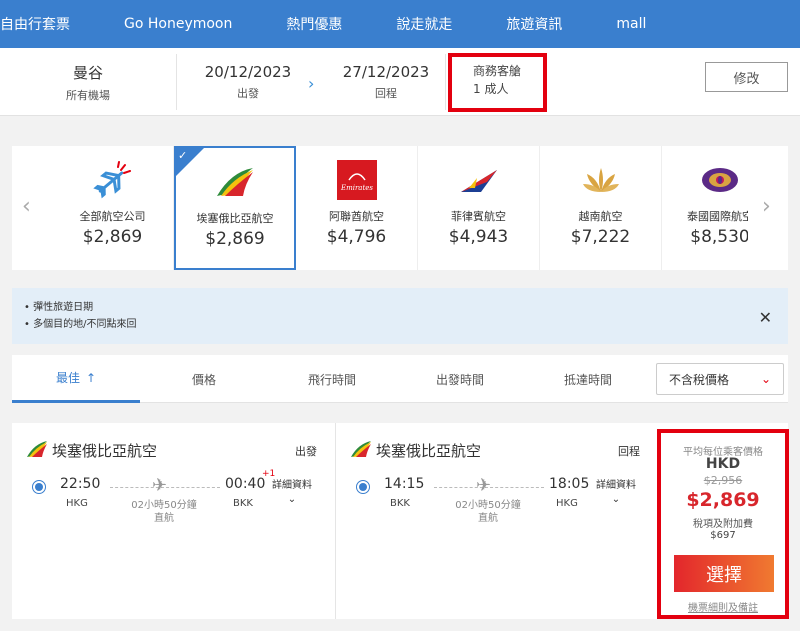  Describe the element at coordinates (631, 24) in the screenshot. I see `nav-item-mall: mall` at that location.